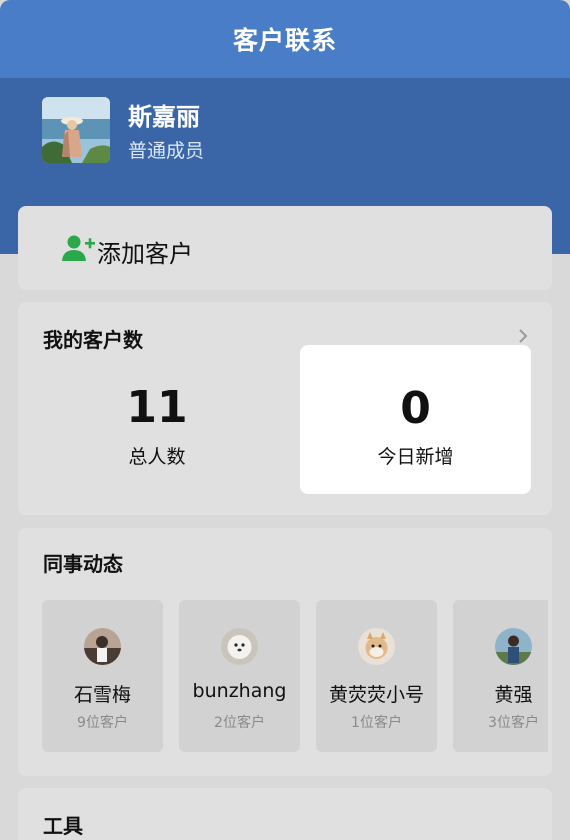 The image size is (570, 840). I want to click on add-user-icon, so click(79, 248).